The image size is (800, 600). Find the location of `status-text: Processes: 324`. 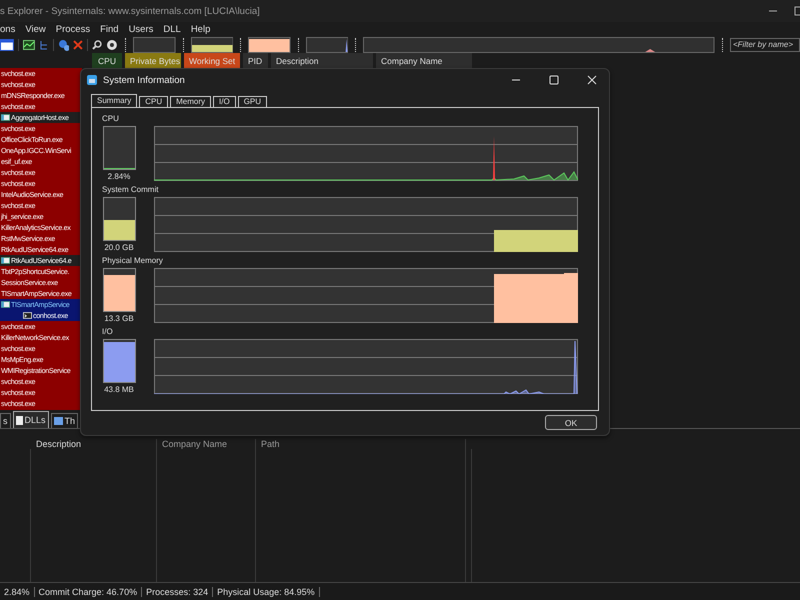

status-text: Processes: 324 is located at coordinates (178, 591).